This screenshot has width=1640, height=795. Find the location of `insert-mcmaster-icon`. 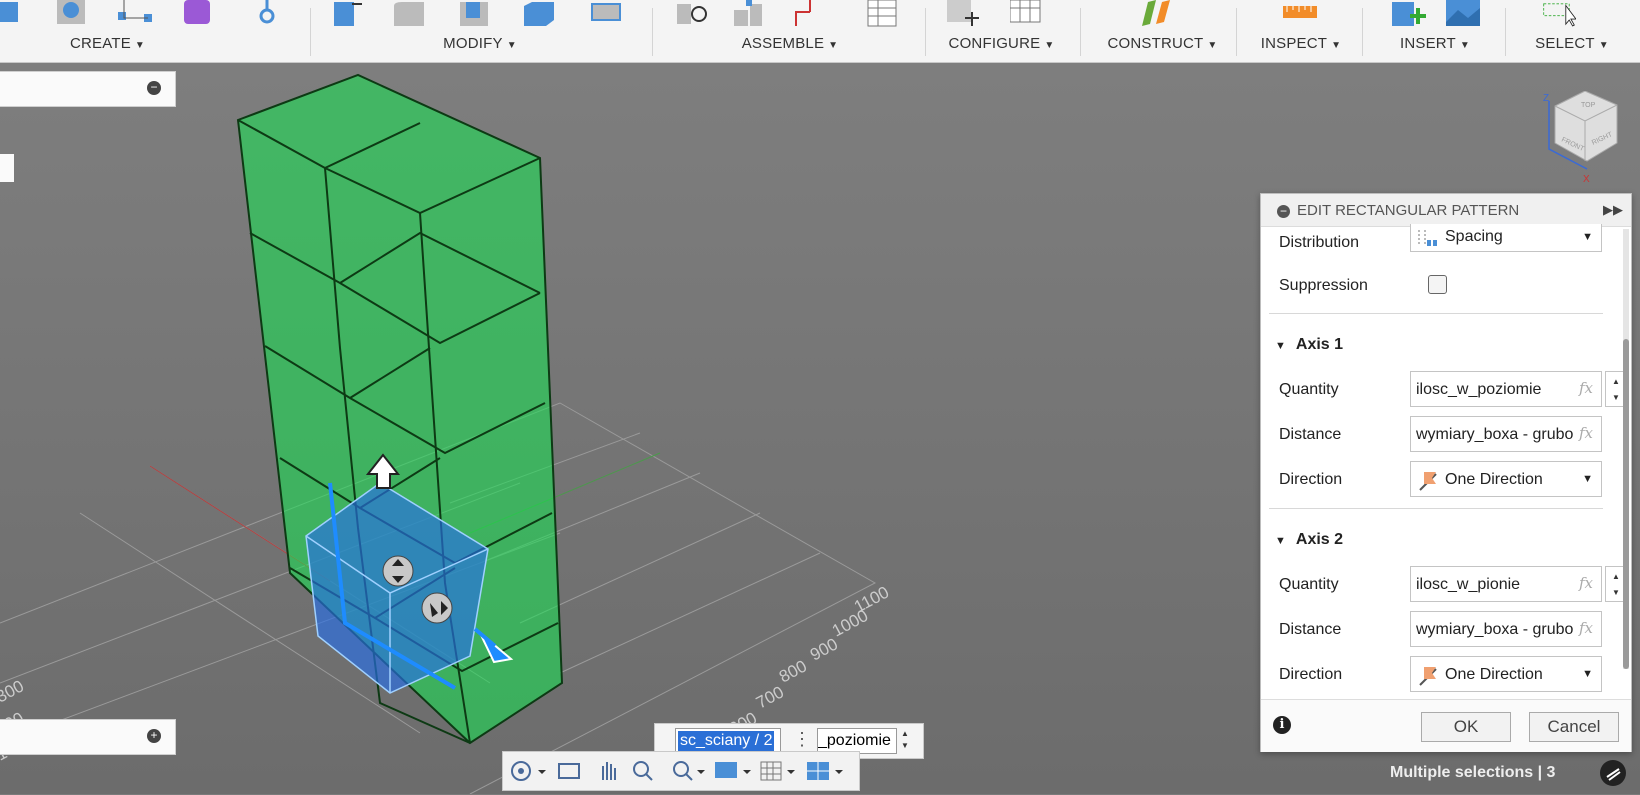

insert-mcmaster-icon is located at coordinates (267, 14).